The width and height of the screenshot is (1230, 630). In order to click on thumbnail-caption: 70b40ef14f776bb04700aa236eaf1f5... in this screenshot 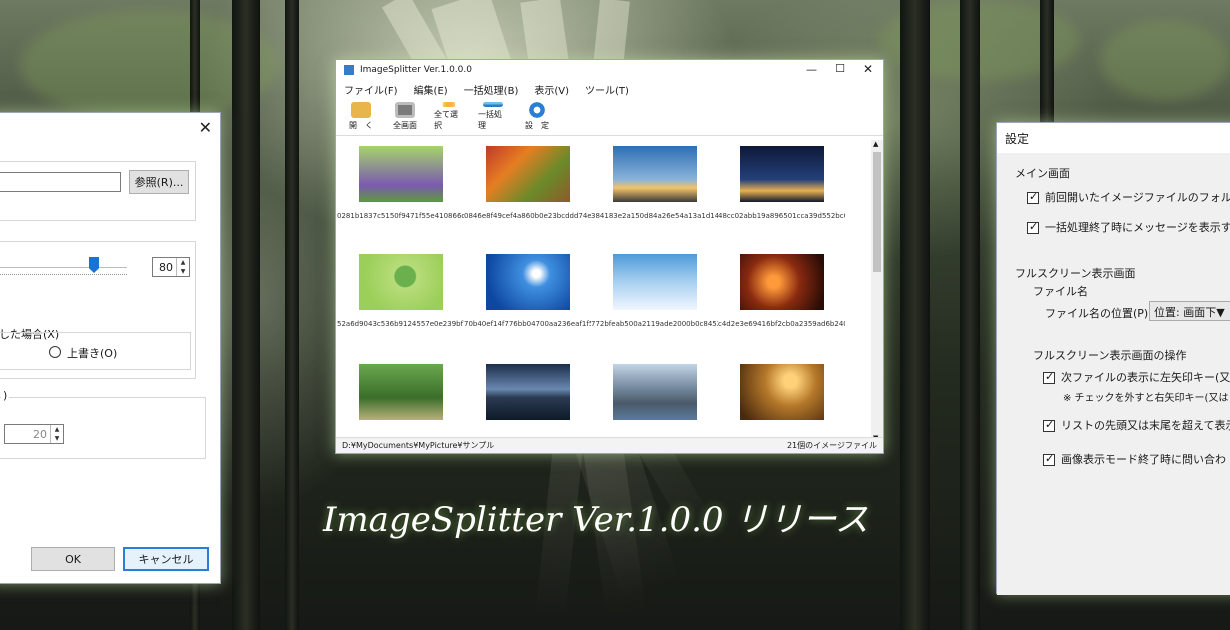, I will do `click(527, 324)`.